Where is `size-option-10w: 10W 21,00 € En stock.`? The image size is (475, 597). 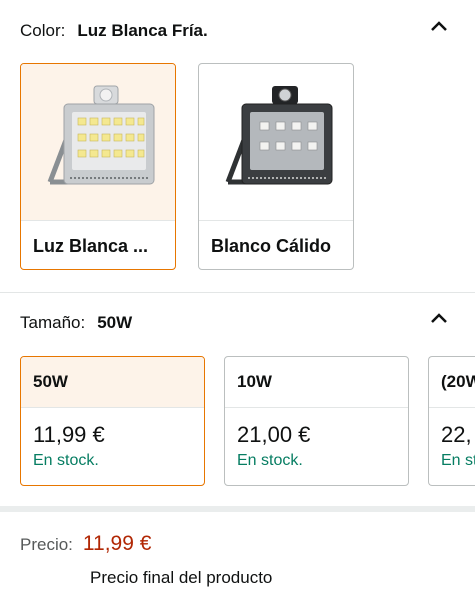 size-option-10w: 10W 21,00 € En stock. is located at coordinates (316, 421).